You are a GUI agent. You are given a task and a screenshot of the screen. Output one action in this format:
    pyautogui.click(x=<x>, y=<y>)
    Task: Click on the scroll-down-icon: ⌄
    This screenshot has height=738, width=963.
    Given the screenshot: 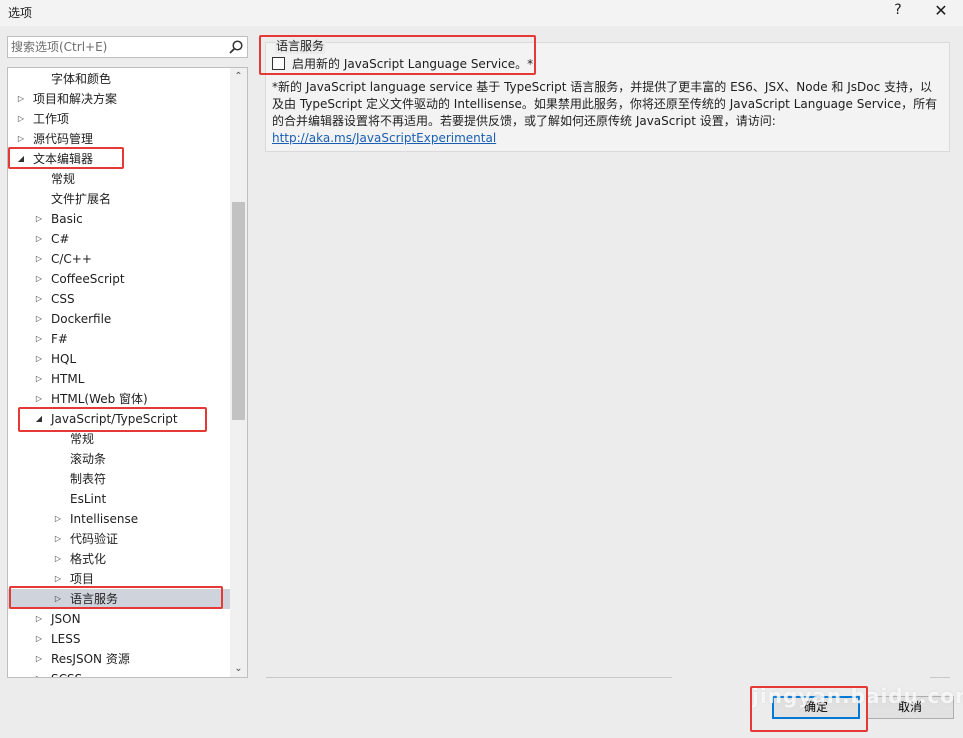 What is the action you would take?
    pyautogui.click(x=238, y=668)
    